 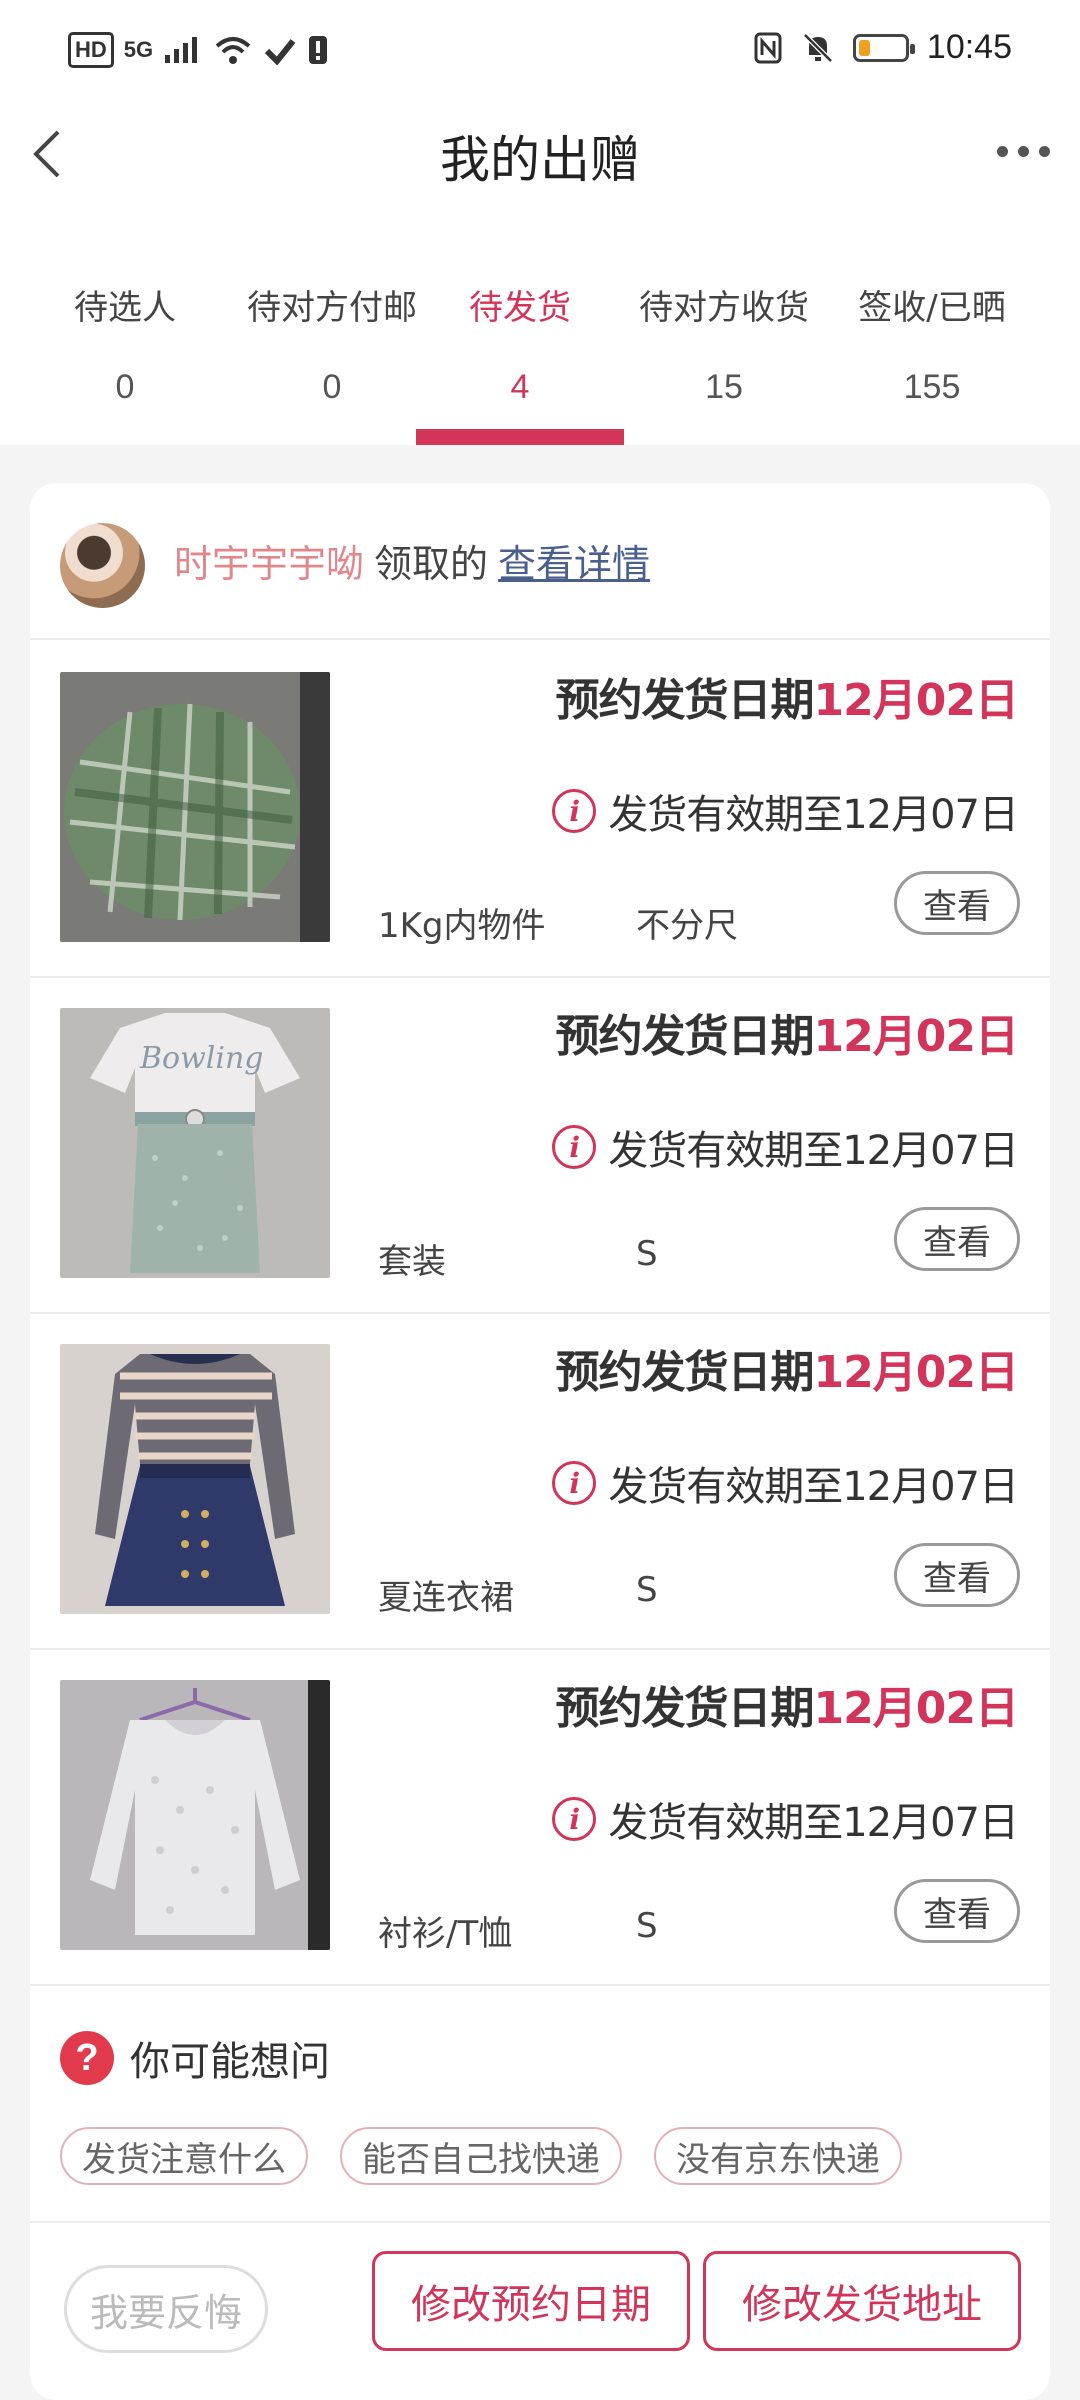 I want to click on faq-chips: 发货注意什么 能否自己找快递 没有京东快递, so click(x=481, y=2156).